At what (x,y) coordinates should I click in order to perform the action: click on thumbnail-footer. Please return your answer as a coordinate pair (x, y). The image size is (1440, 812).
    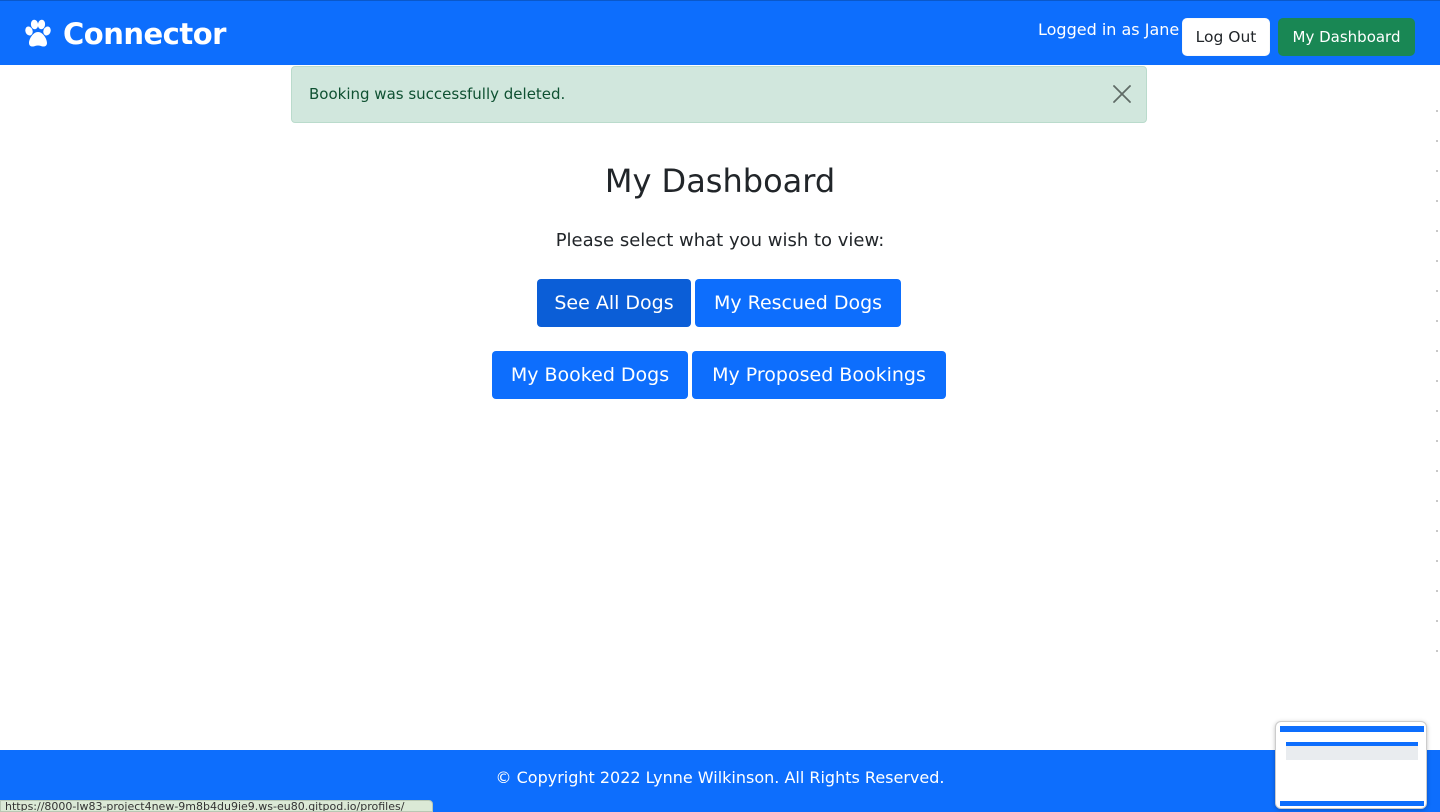
    Looking at the image, I should click on (1352, 803).